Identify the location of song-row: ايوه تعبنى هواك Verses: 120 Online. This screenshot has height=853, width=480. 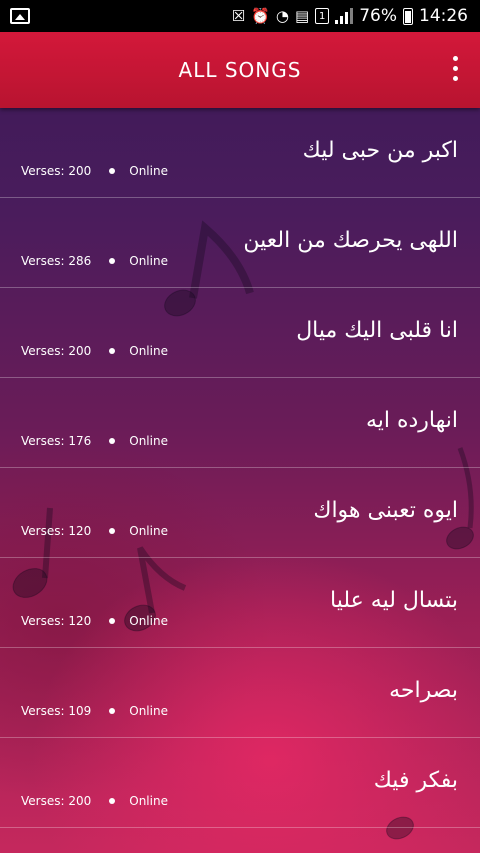
(240, 513).